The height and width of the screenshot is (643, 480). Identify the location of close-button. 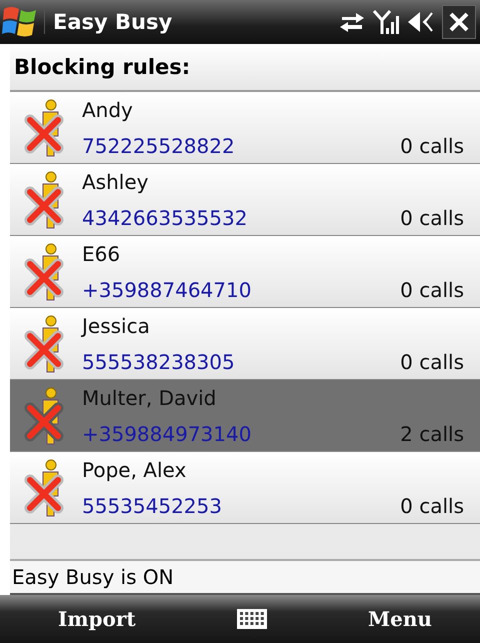
(459, 22).